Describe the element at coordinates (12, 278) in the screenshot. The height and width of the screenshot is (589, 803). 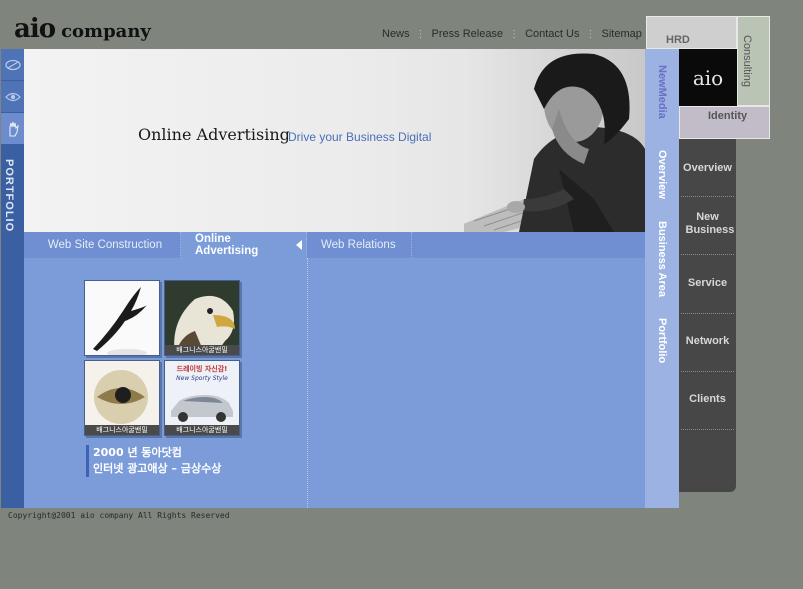
I see `left-sidebar: PORTFOLIO` at that location.